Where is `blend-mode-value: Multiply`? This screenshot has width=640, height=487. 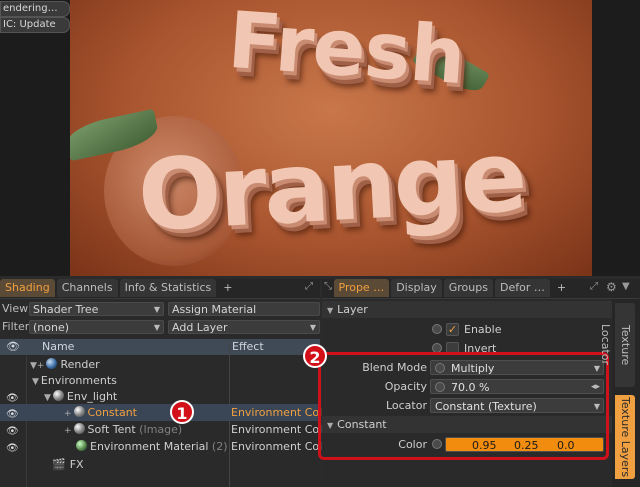 blend-mode-value: Multiply is located at coordinates (473, 368).